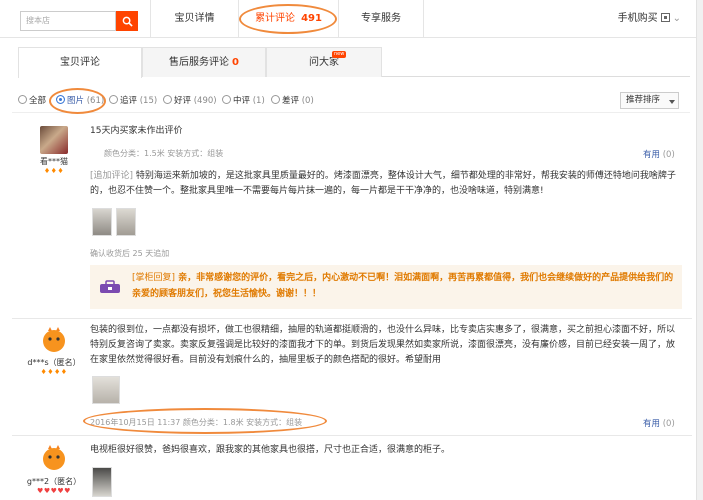  Describe the element at coordinates (129, 101) in the screenshot. I see `filter-label: 追评` at that location.